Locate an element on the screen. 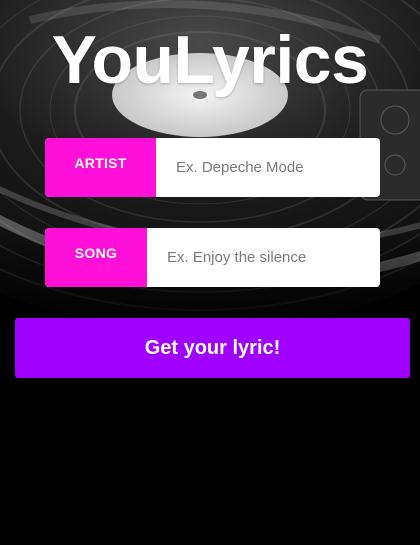 The image size is (420, 545). artist-field-row: ARTIST is located at coordinates (212, 167).